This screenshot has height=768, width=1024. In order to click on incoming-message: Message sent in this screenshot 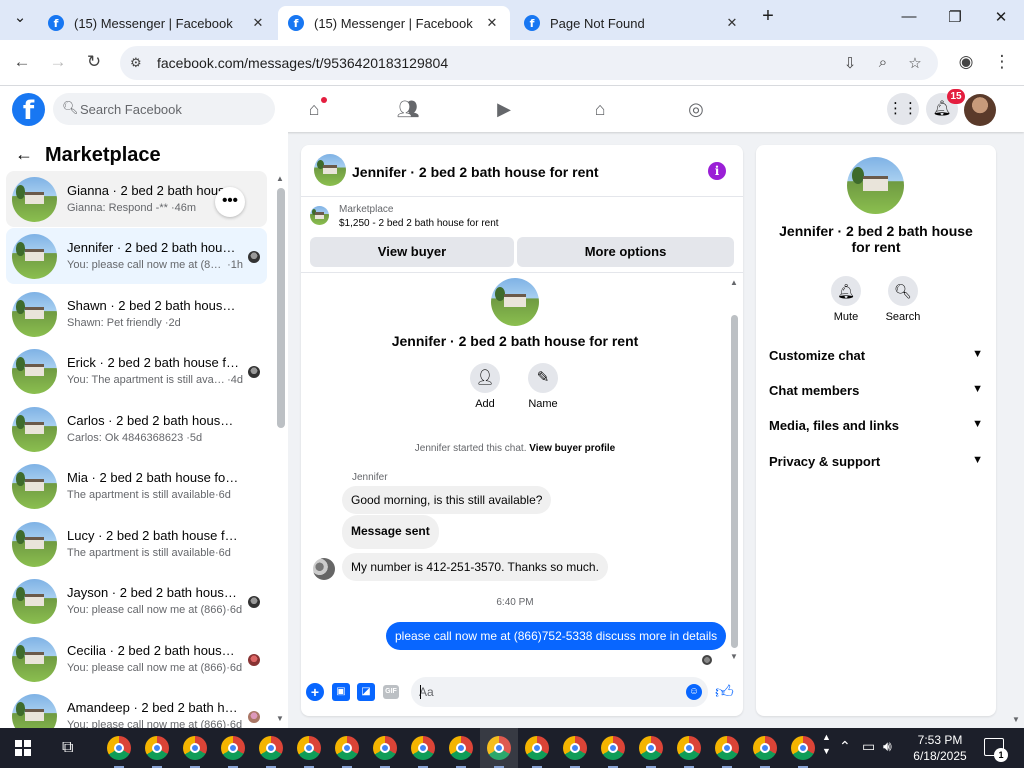, I will do `click(390, 532)`.